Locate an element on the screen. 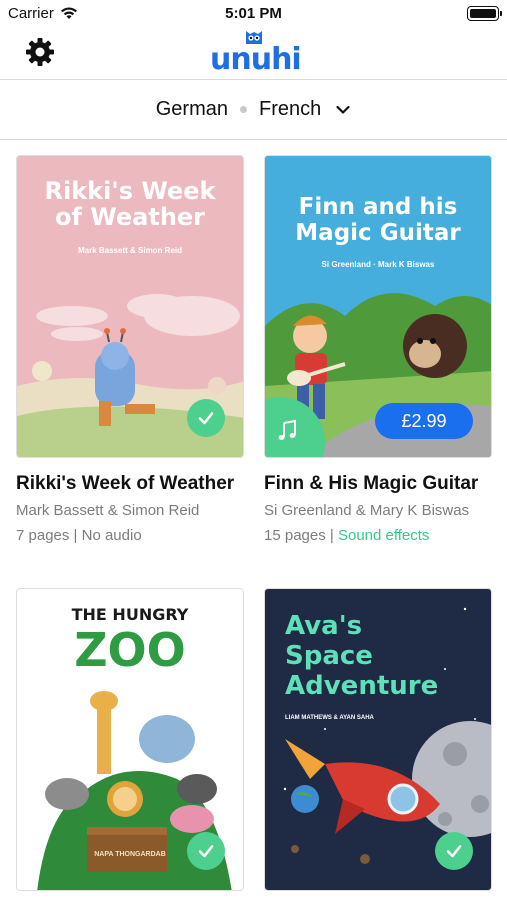 The width and height of the screenshot is (507, 900). book-meta: 15 pages | Sound effects is located at coordinates (378, 535).